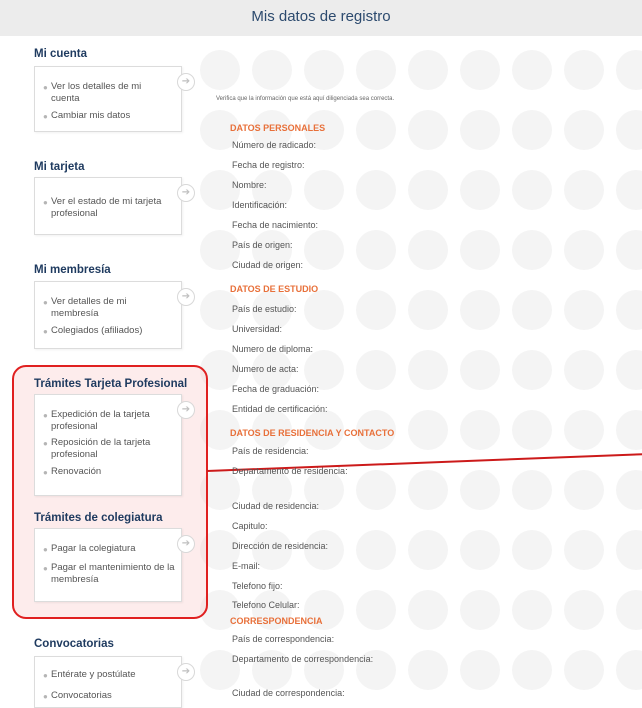 The height and width of the screenshot is (708, 642). Describe the element at coordinates (266, 605) in the screenshot. I see `field-label: Telefono Celular:` at that location.